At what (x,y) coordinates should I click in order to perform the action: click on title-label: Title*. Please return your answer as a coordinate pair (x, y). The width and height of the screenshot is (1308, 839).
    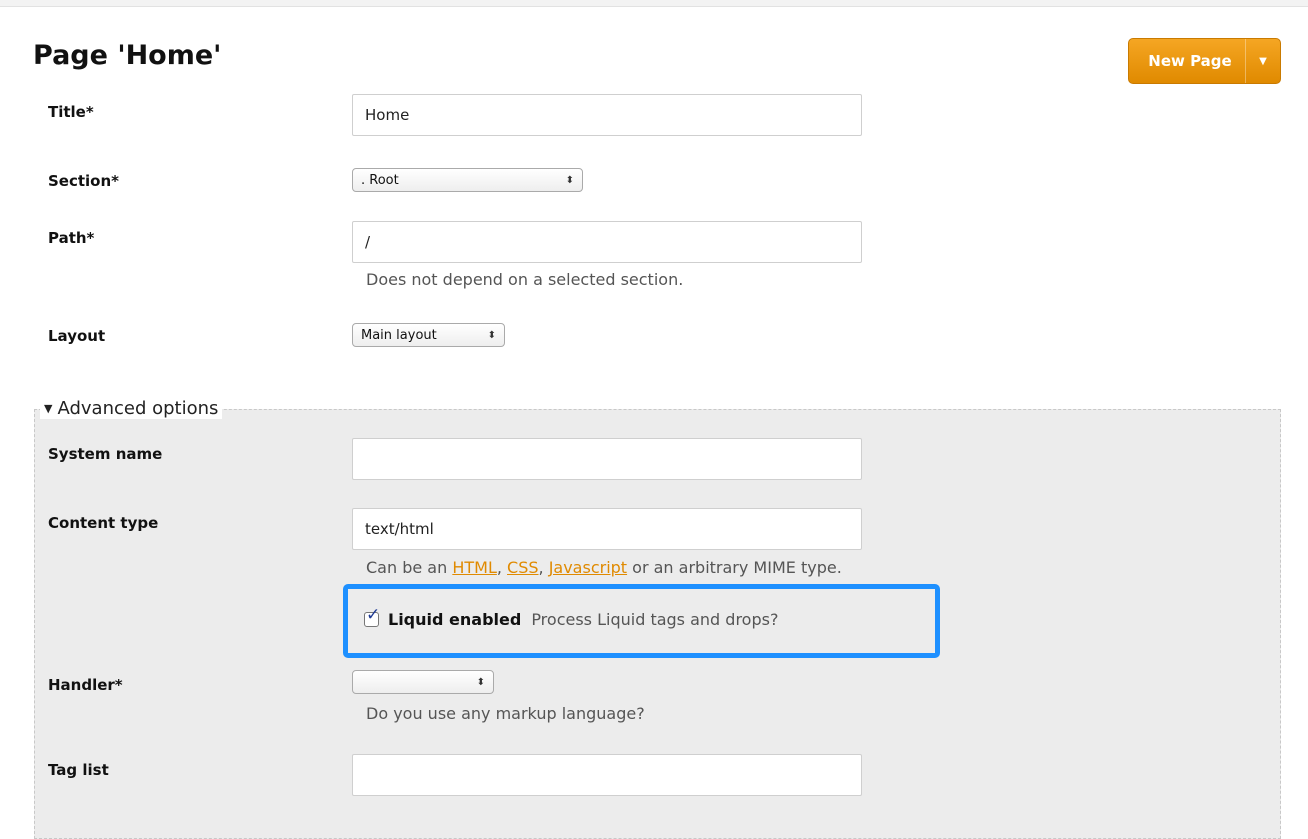
    Looking at the image, I should click on (71, 112).